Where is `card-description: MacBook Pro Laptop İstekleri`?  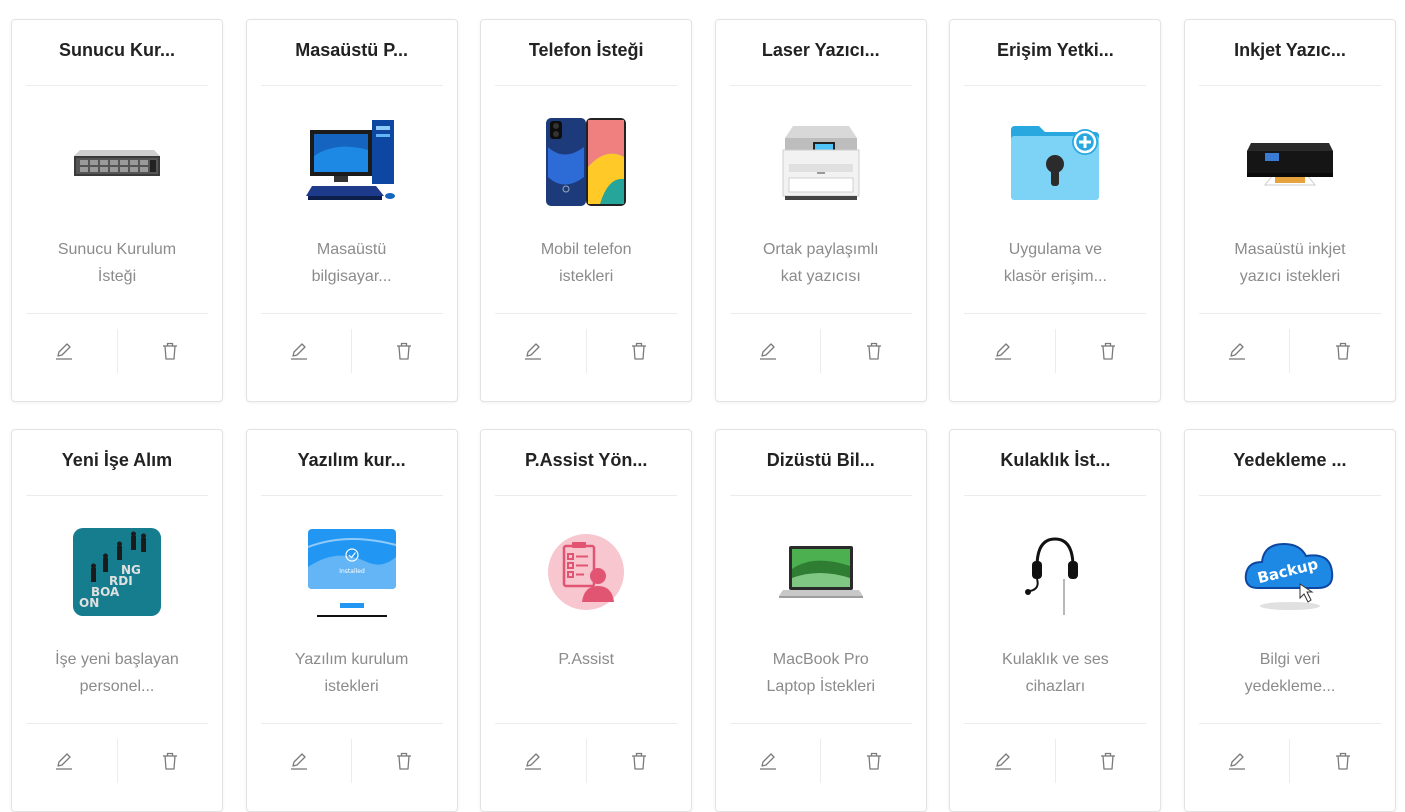
card-description: MacBook Pro Laptop İstekleri is located at coordinates (821, 673).